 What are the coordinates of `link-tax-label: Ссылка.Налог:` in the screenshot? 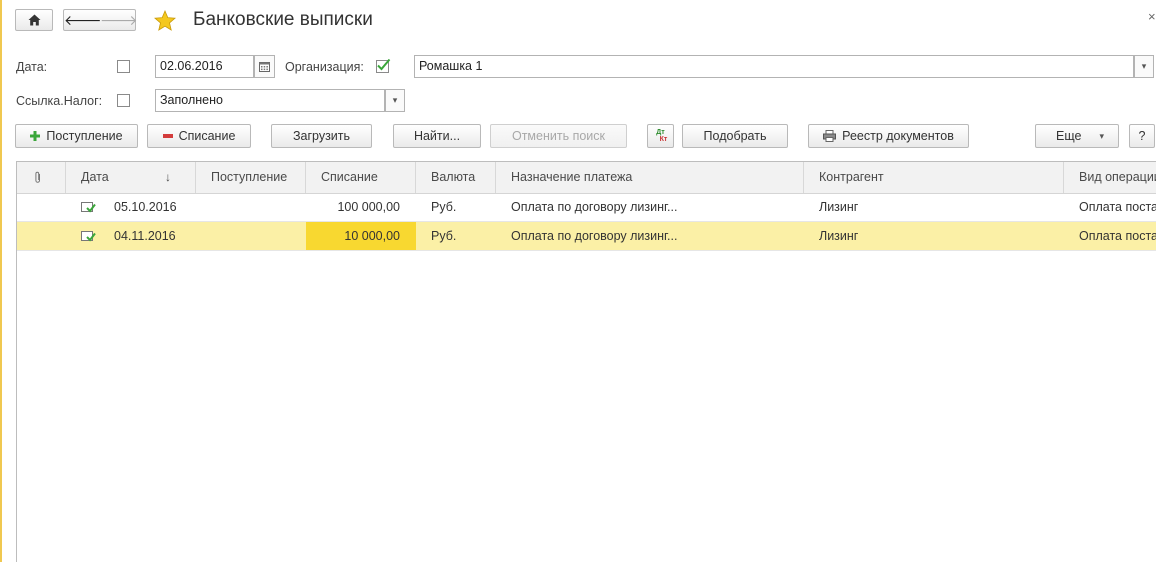 It's located at (59, 101).